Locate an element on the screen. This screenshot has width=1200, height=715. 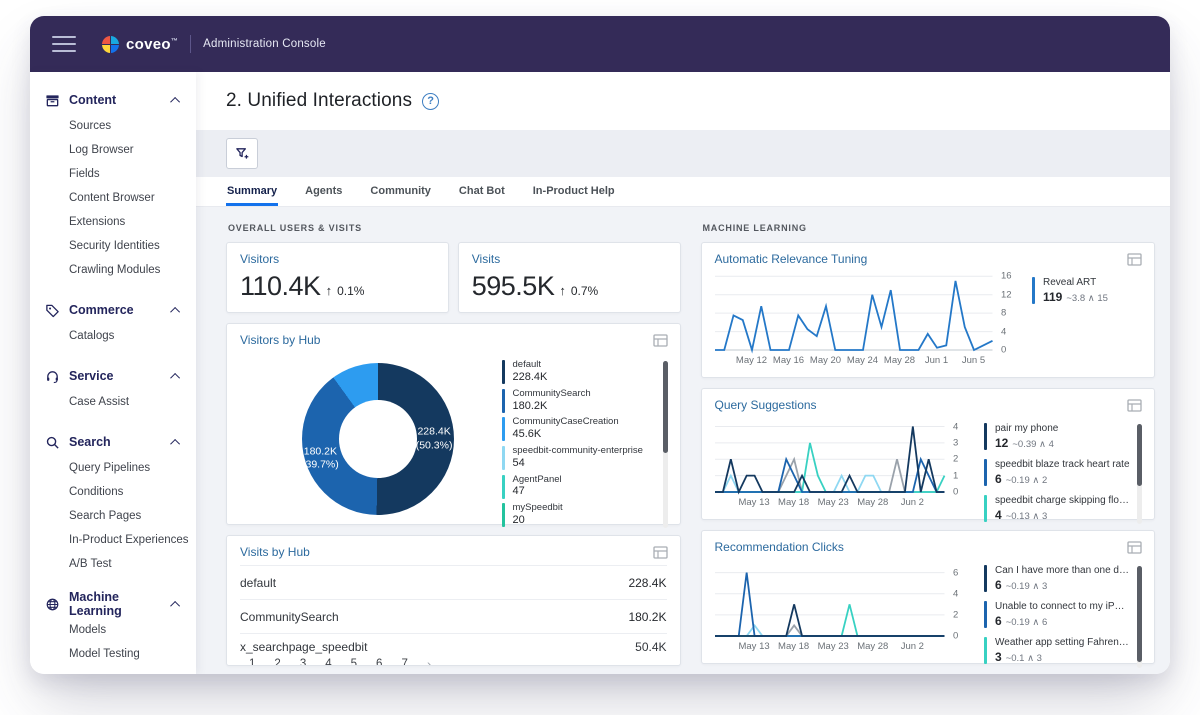
sidebar-section-label: Search is located at coordinates (90, 442).